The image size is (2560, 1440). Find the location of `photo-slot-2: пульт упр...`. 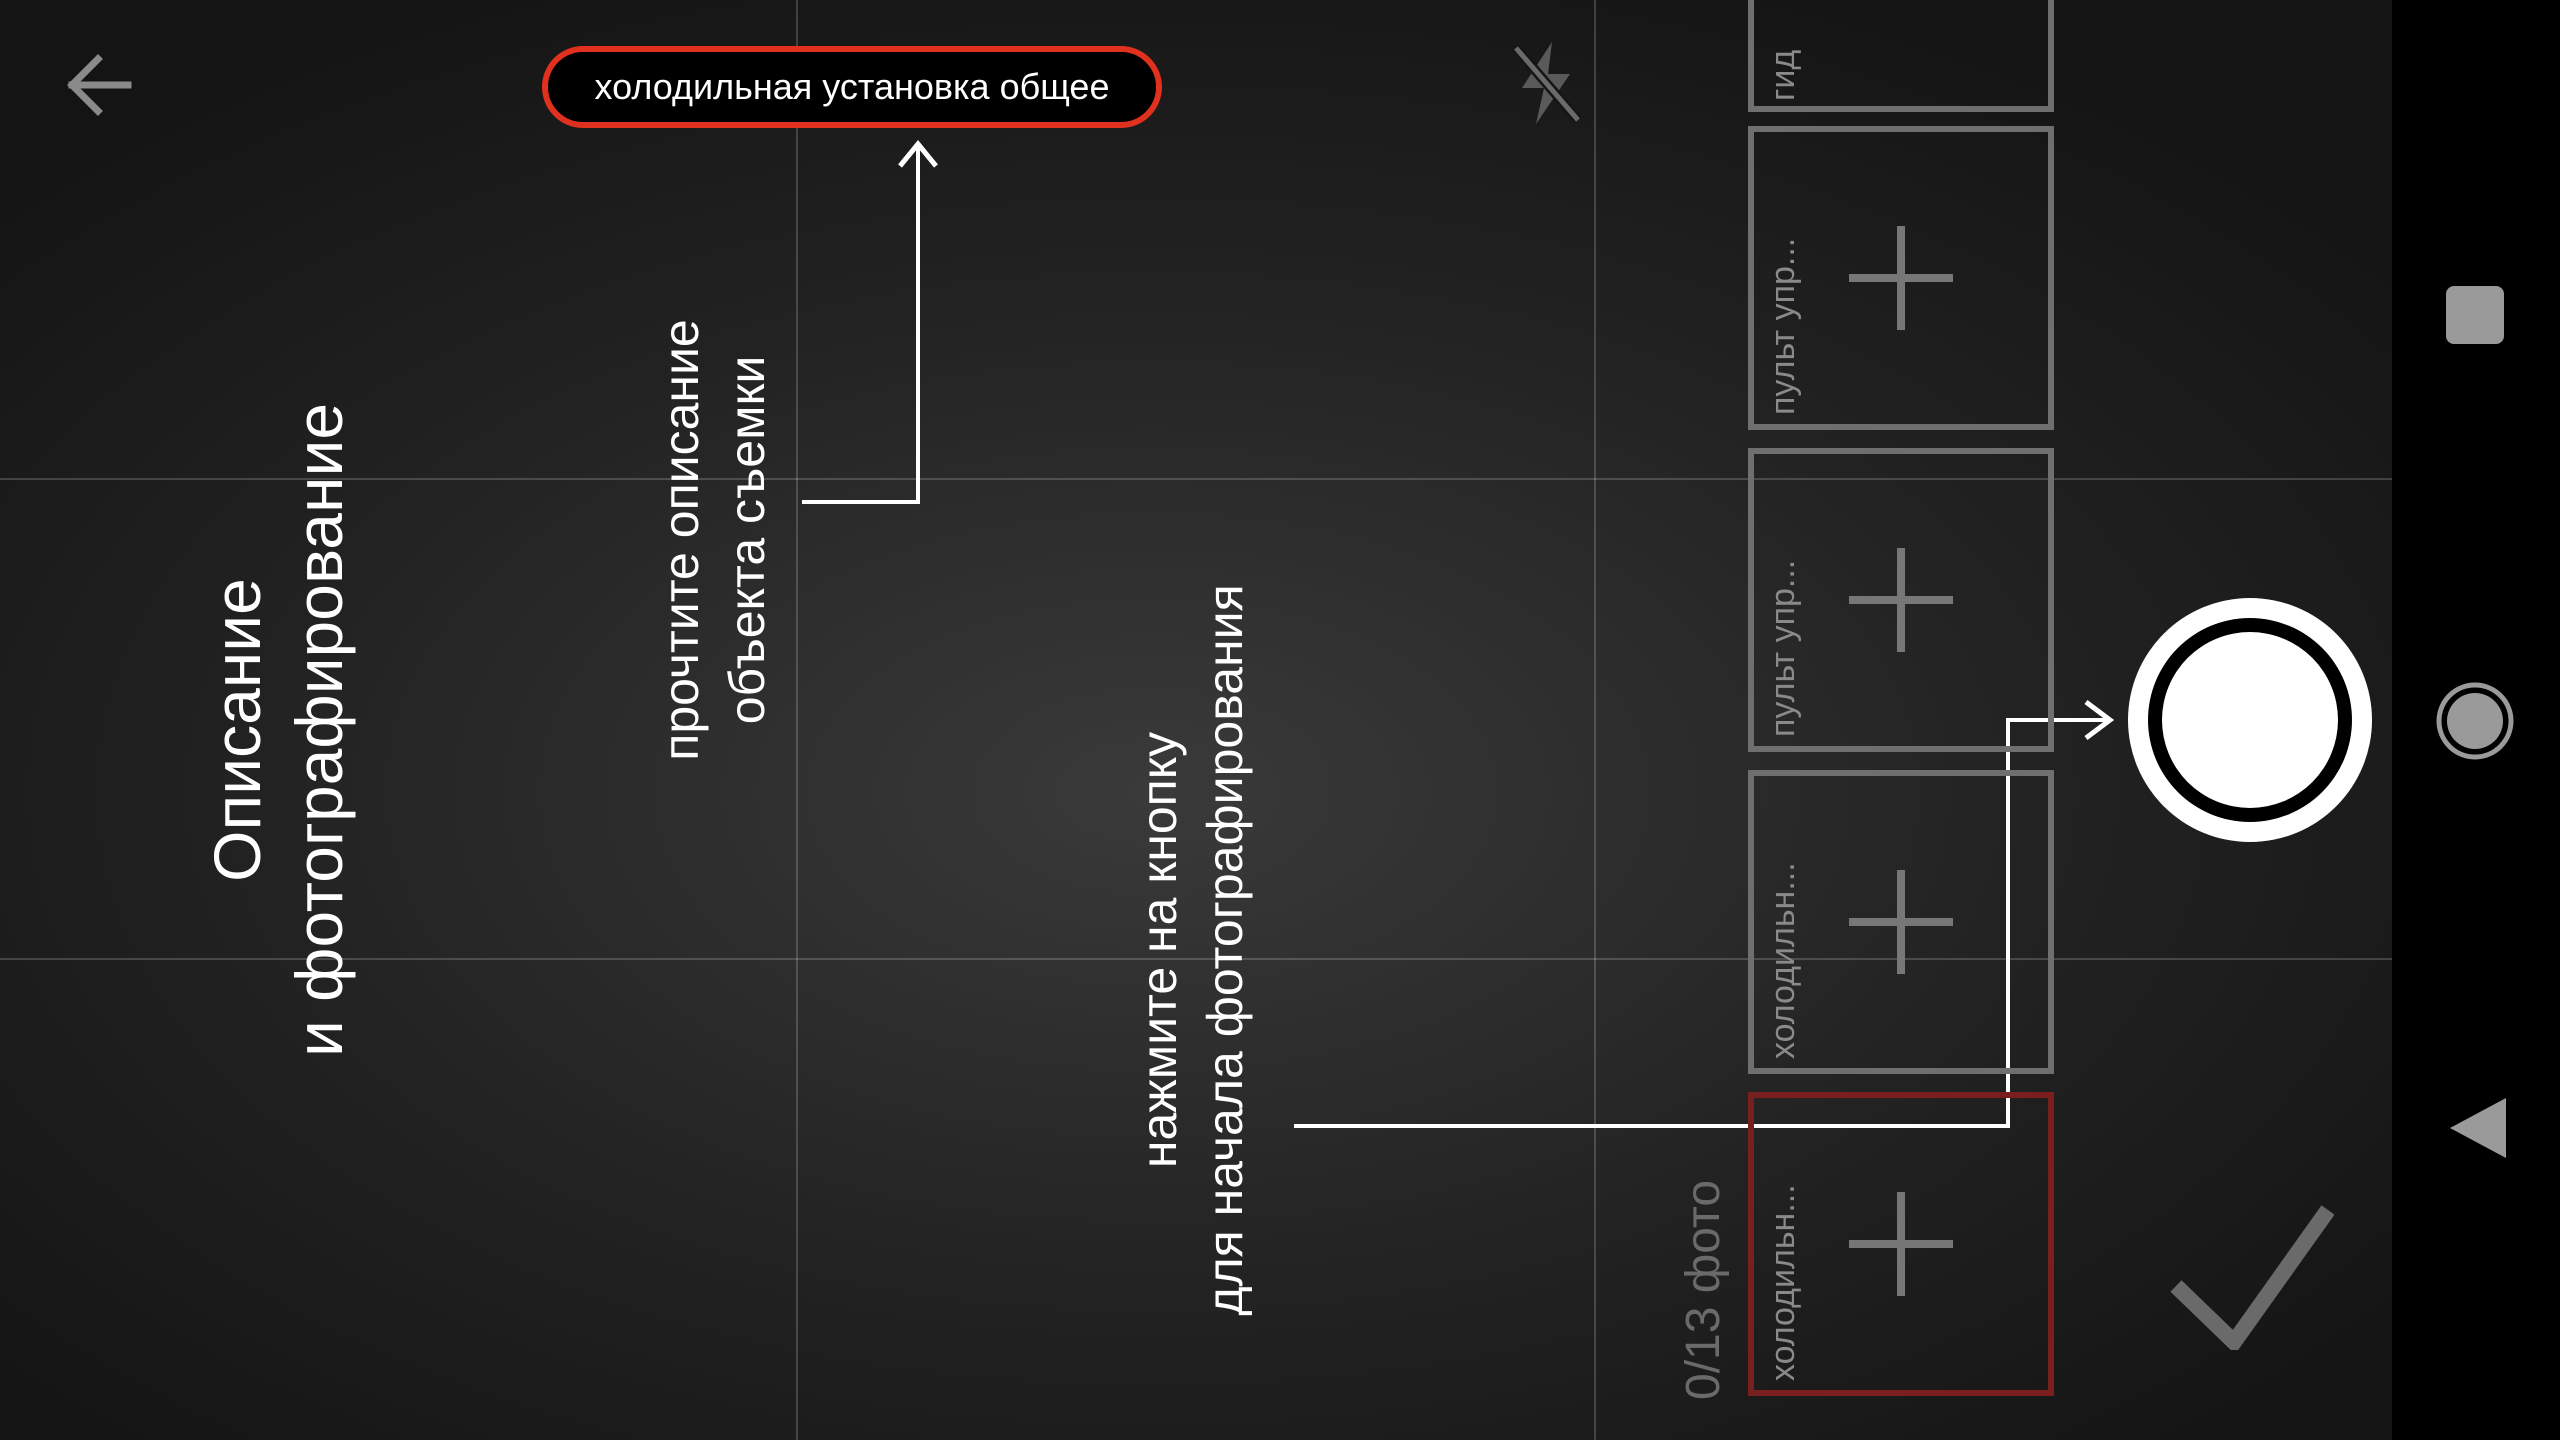

photo-slot-2: пульт упр... is located at coordinates (1901, 278).